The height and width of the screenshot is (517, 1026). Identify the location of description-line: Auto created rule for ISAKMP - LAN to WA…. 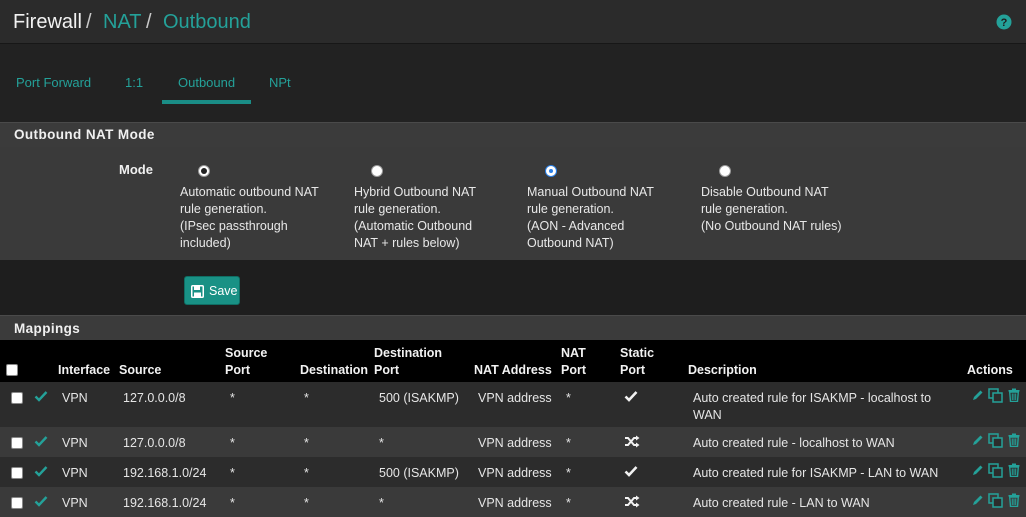
(816, 473).